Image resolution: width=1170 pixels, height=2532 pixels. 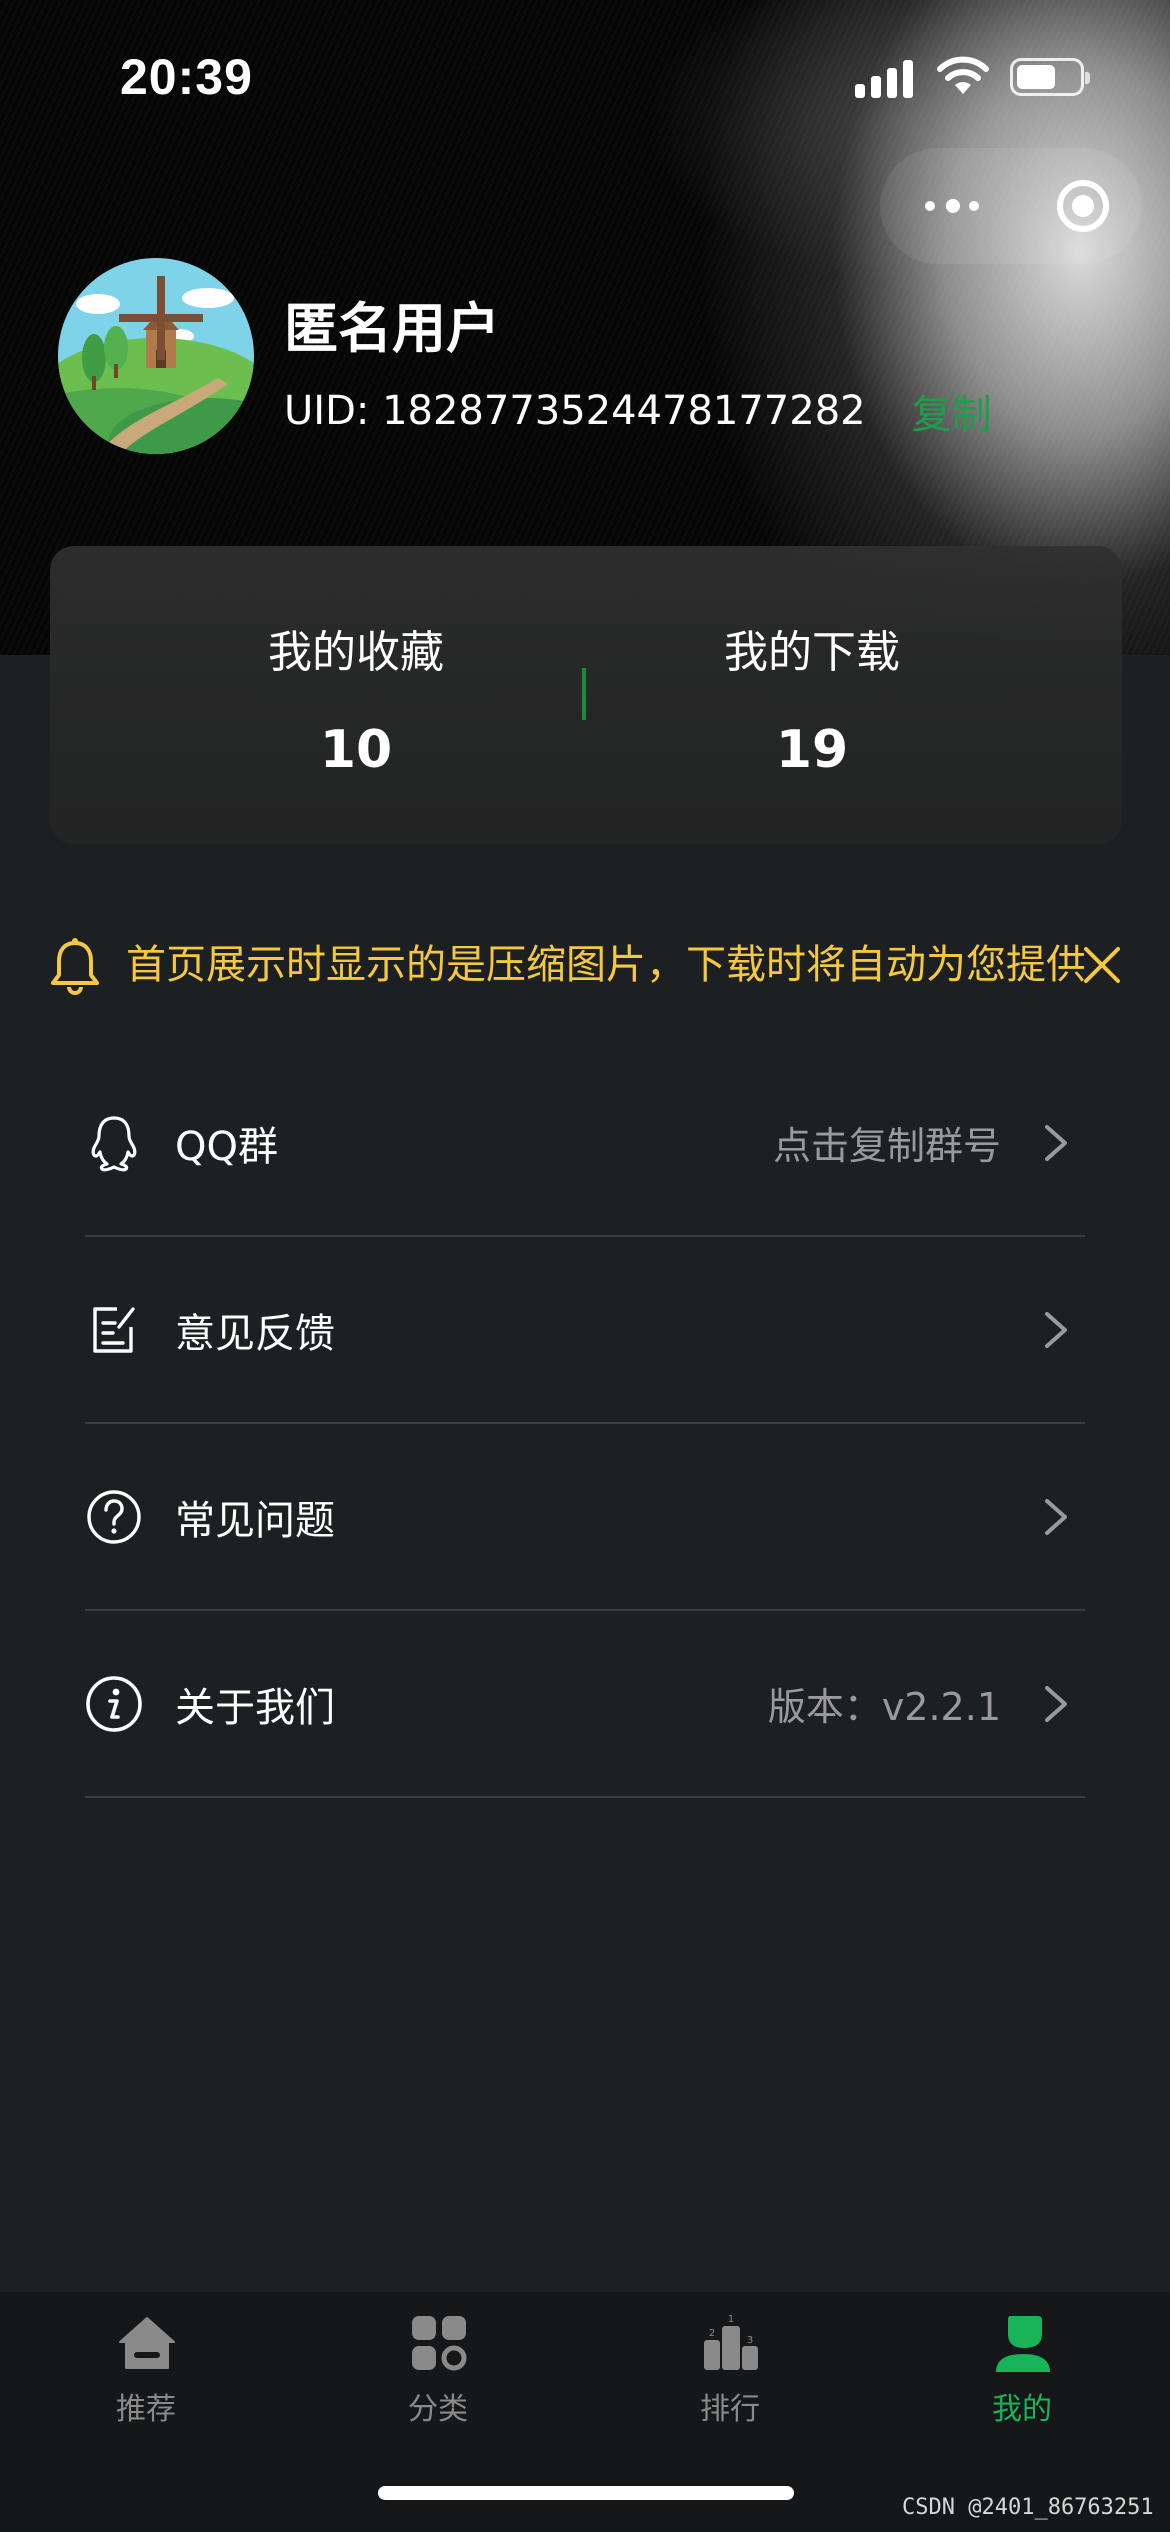 I want to click on copy-uid-button: 复制, so click(x=952, y=411).